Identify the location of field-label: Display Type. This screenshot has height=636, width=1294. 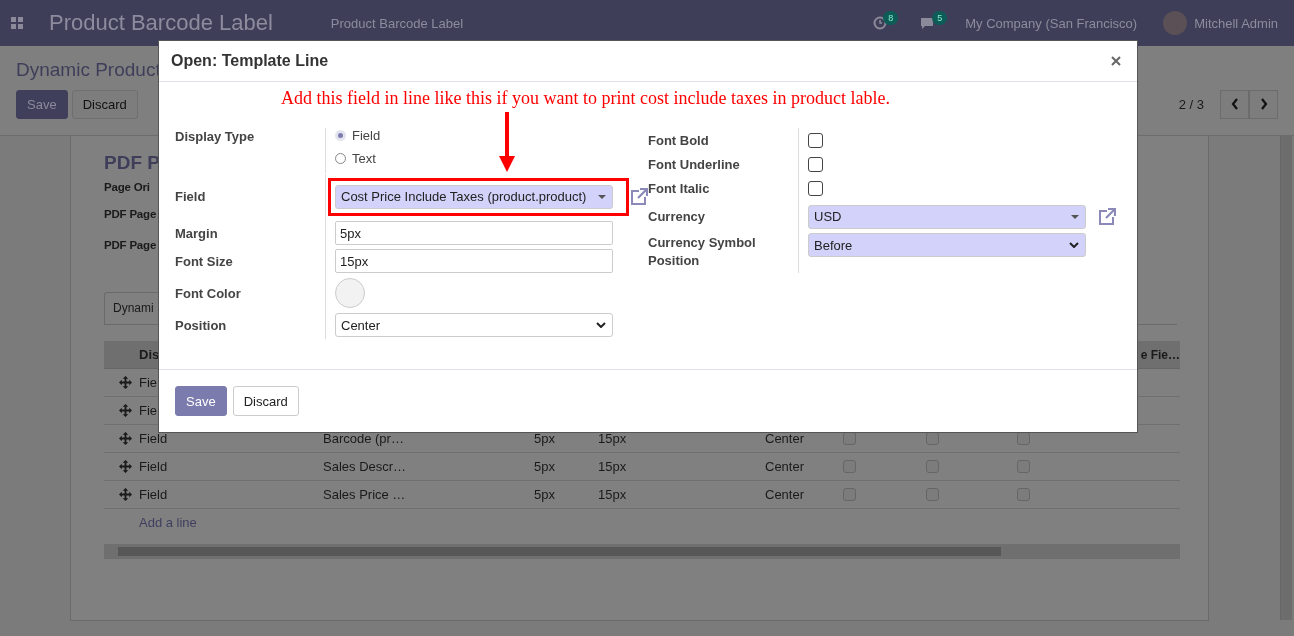
(215, 137).